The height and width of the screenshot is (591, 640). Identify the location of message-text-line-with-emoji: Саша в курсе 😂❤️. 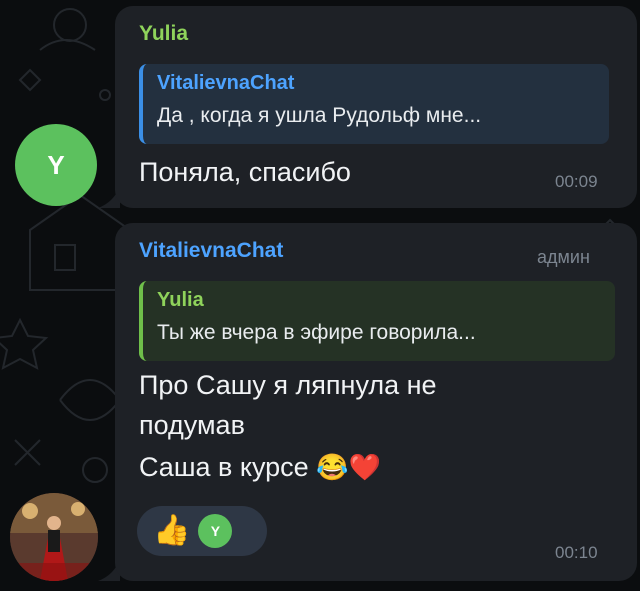
(260, 467).